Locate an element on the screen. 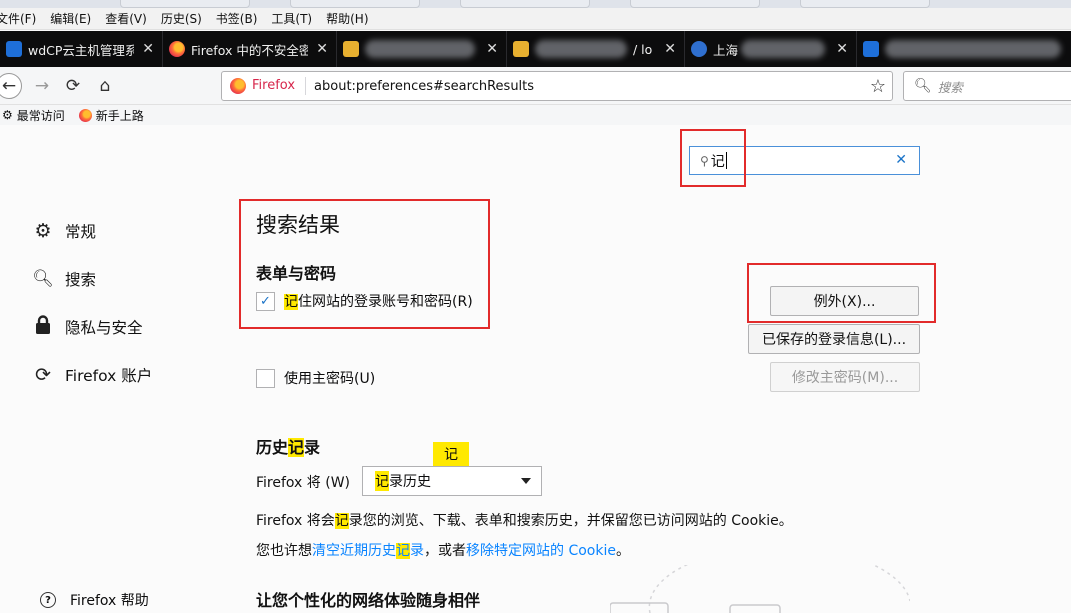  remember-logins-row: ✓ 记住网站的登录账号和密码(R) is located at coordinates (364, 301).